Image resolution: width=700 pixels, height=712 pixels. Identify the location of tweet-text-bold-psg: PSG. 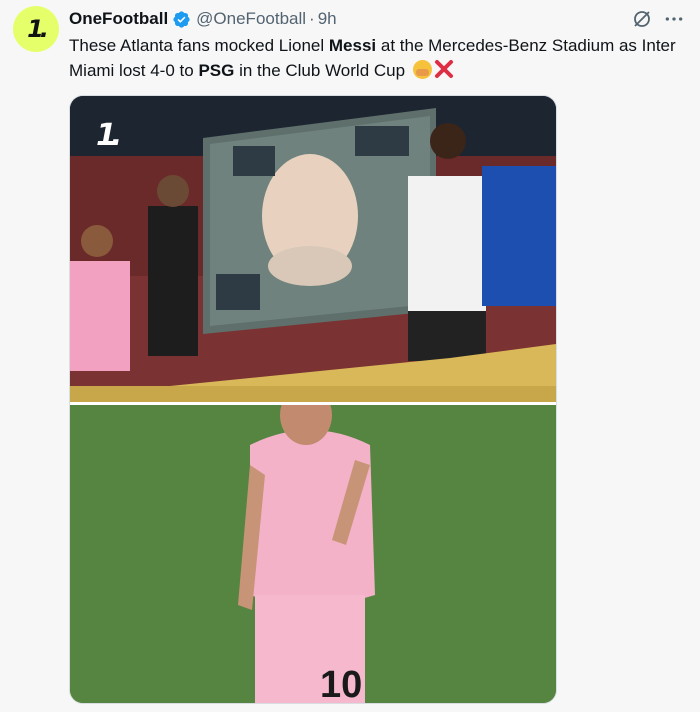
(216, 70).